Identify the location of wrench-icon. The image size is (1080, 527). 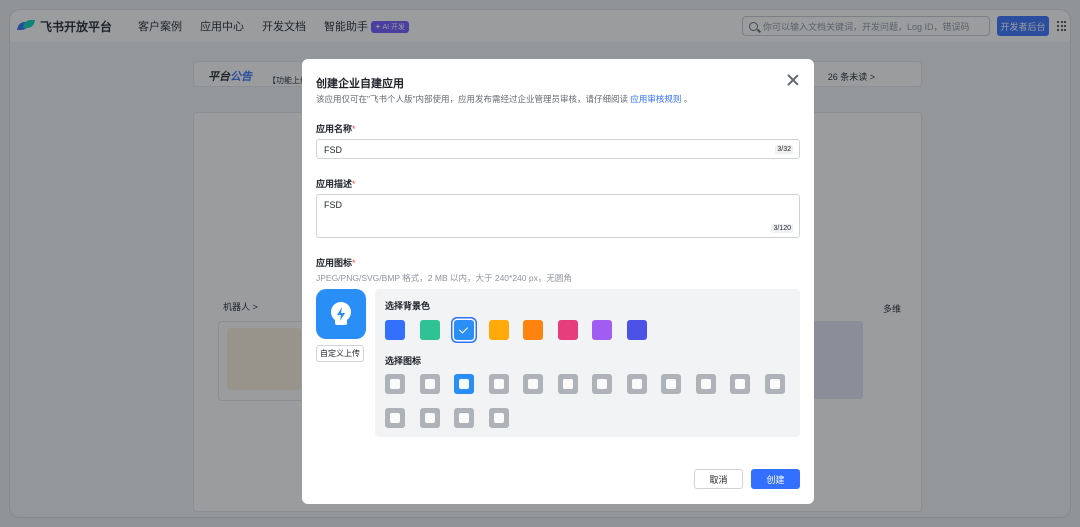
(740, 384).